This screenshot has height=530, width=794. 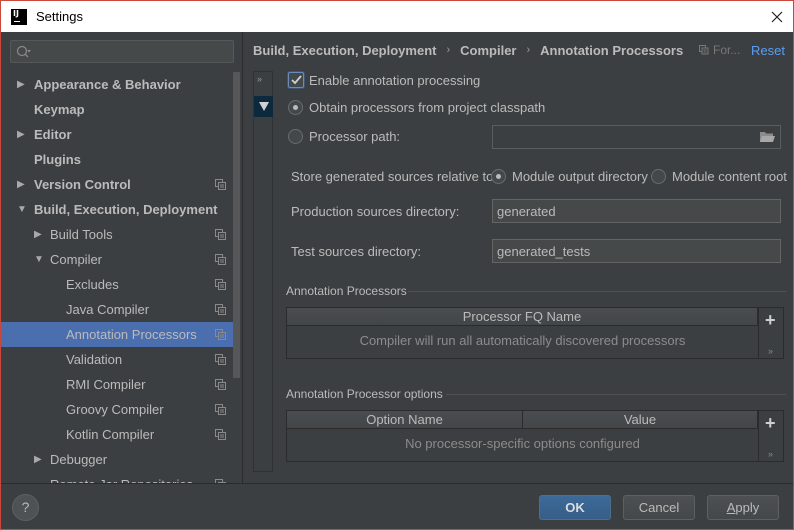 I want to click on section-divider, so click(x=597, y=291).